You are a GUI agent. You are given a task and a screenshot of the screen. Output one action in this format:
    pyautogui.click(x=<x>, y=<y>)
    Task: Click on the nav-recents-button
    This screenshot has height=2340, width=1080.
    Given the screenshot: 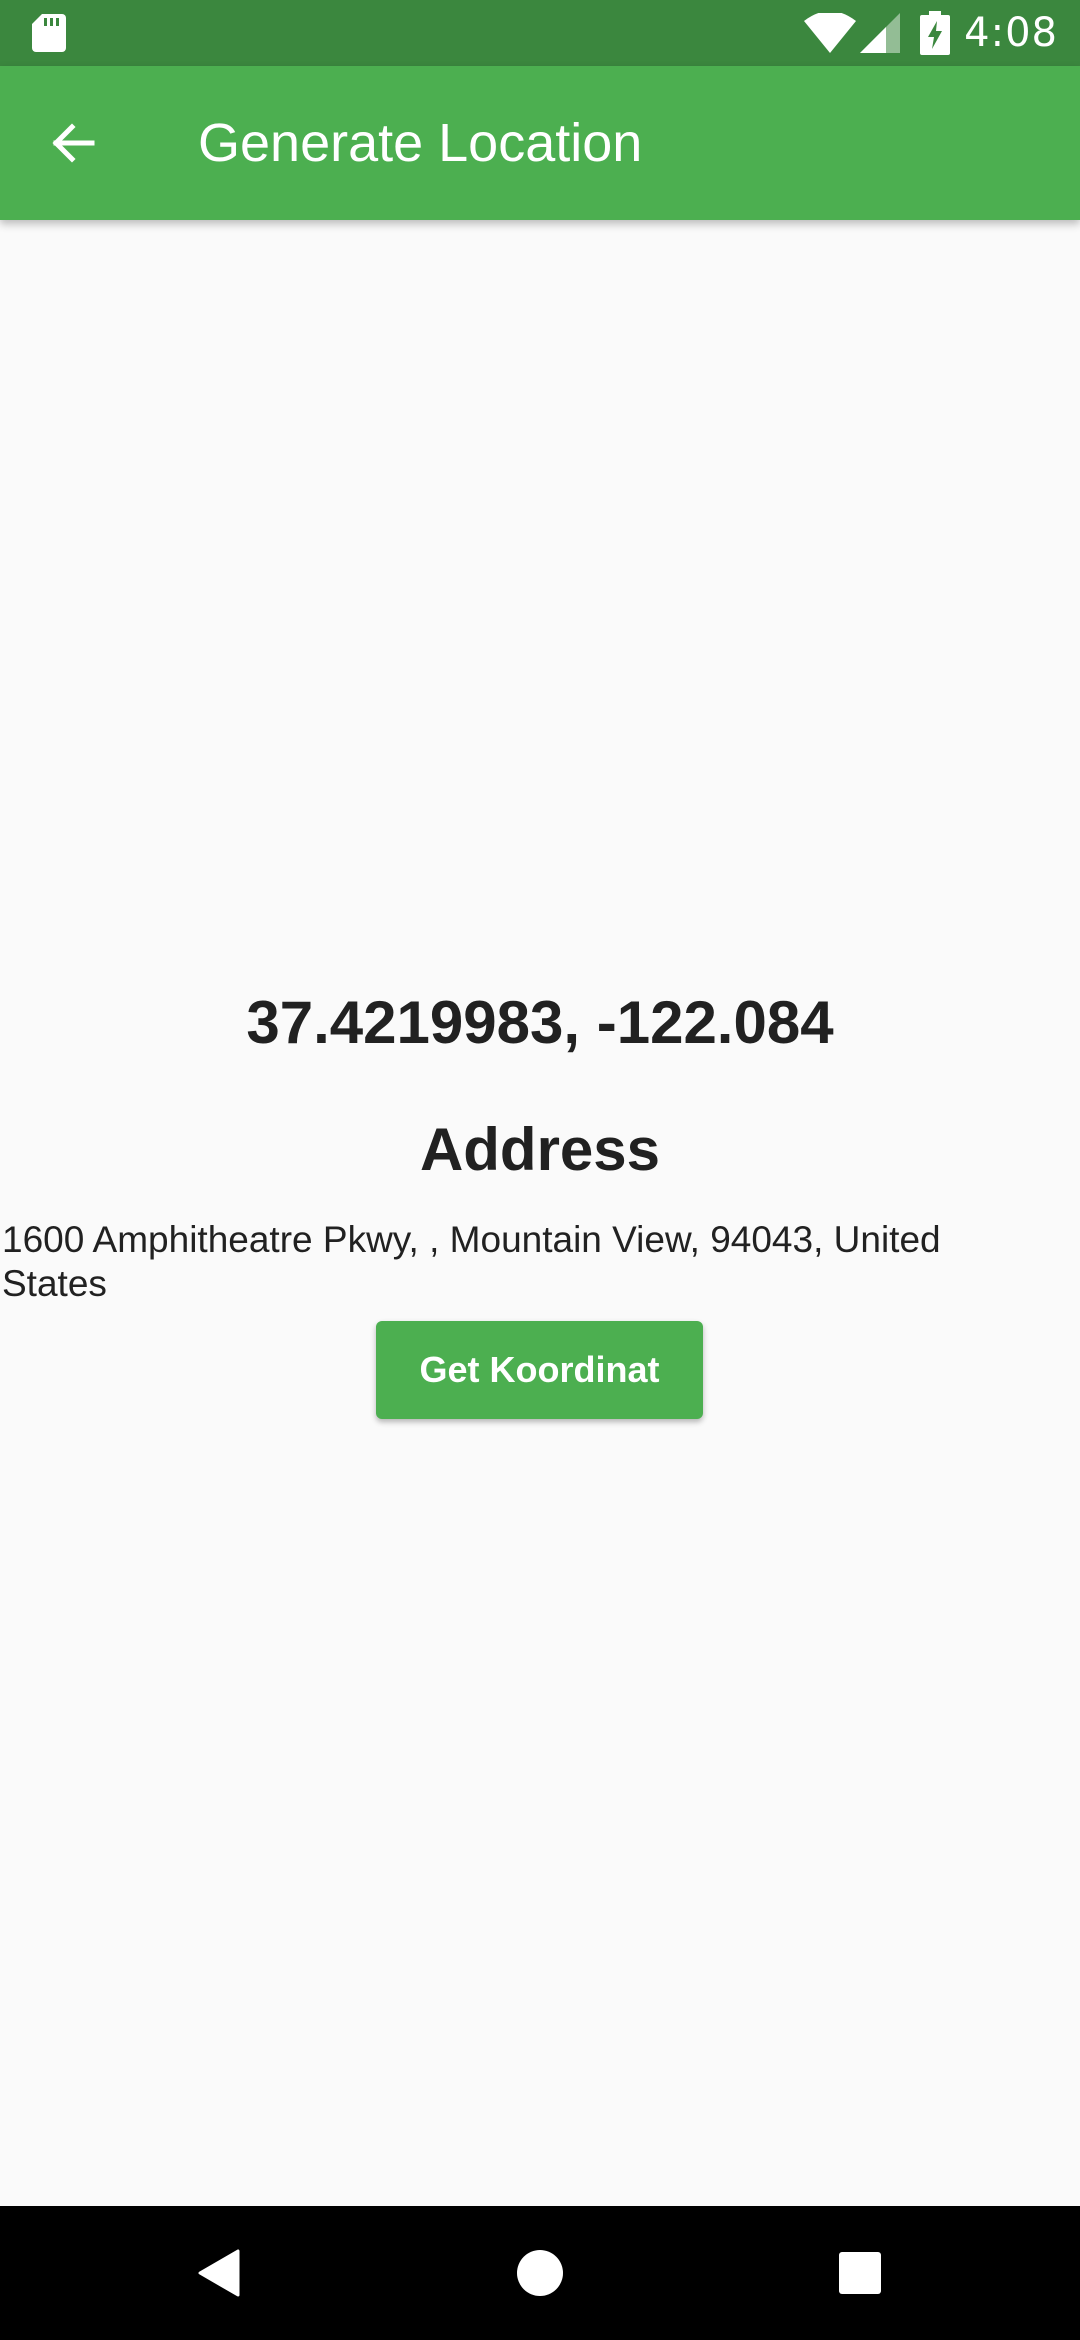 What is the action you would take?
    pyautogui.click(x=860, y=2273)
    